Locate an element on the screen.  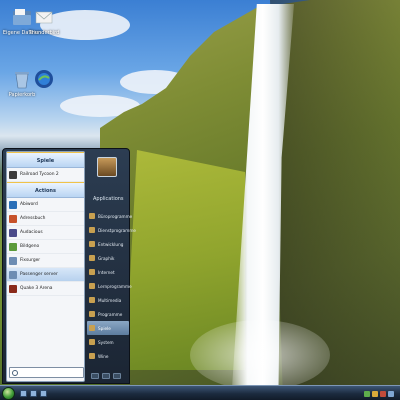
category-label: Entwicklung is located at coordinates (111, 244).